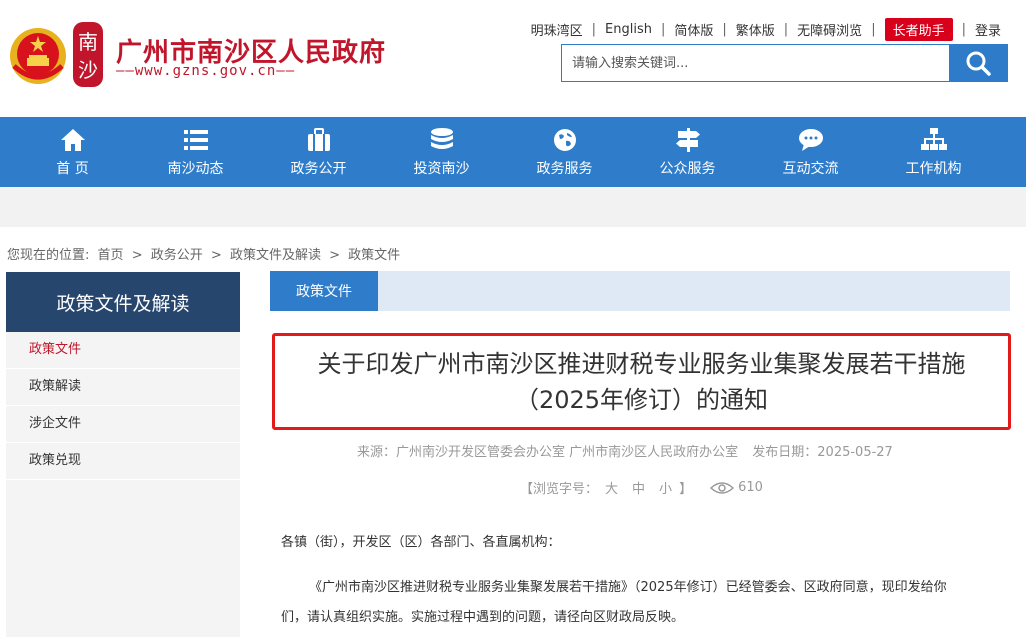 This screenshot has height=637, width=1026. I want to click on nav-label: 首 页, so click(72, 169).